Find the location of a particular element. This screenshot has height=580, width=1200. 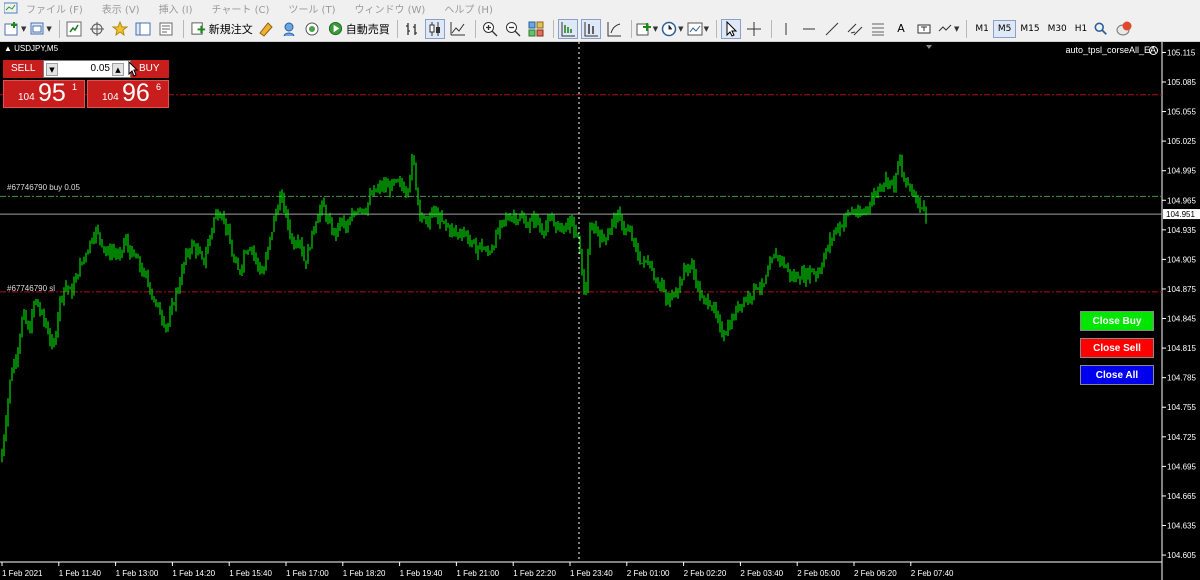

vertical-line-button is located at coordinates (786, 29).